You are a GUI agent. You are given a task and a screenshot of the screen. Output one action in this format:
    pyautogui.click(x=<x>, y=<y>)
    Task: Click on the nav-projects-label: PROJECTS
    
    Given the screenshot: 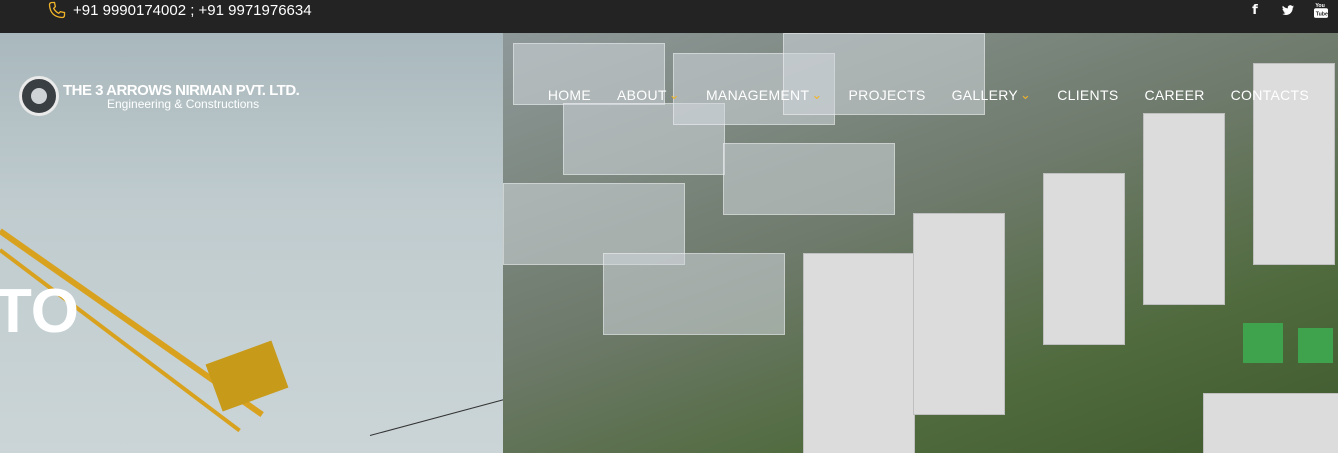 What is the action you would take?
    pyautogui.click(x=887, y=95)
    